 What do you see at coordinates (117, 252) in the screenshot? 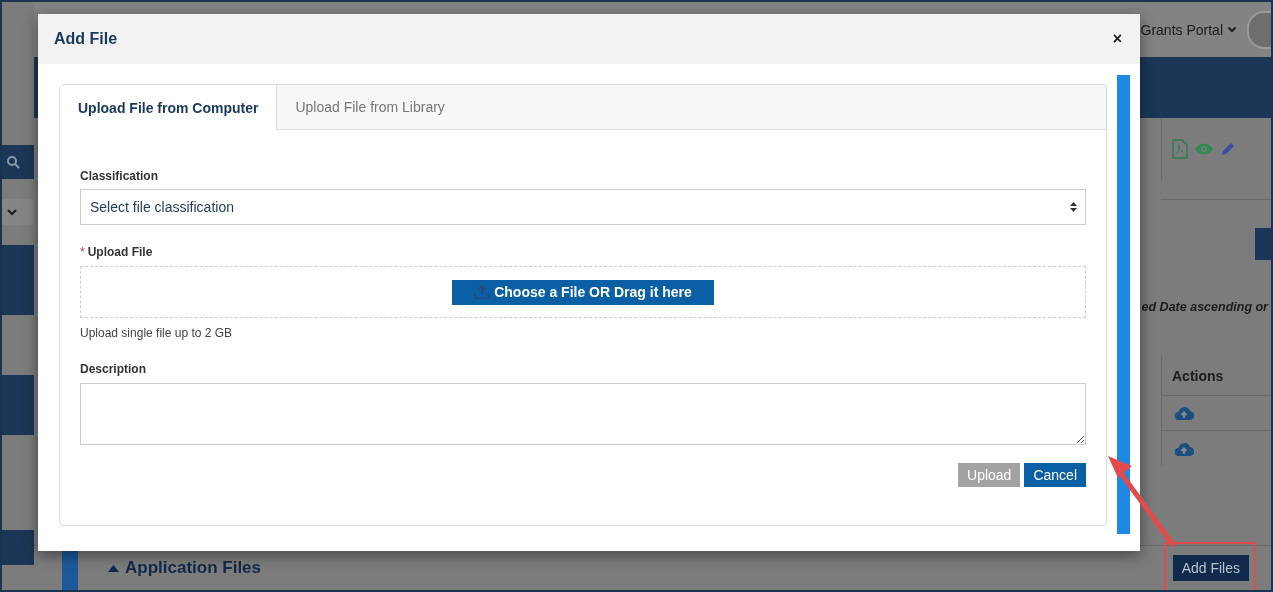
I see `field-label: * Upload File` at bounding box center [117, 252].